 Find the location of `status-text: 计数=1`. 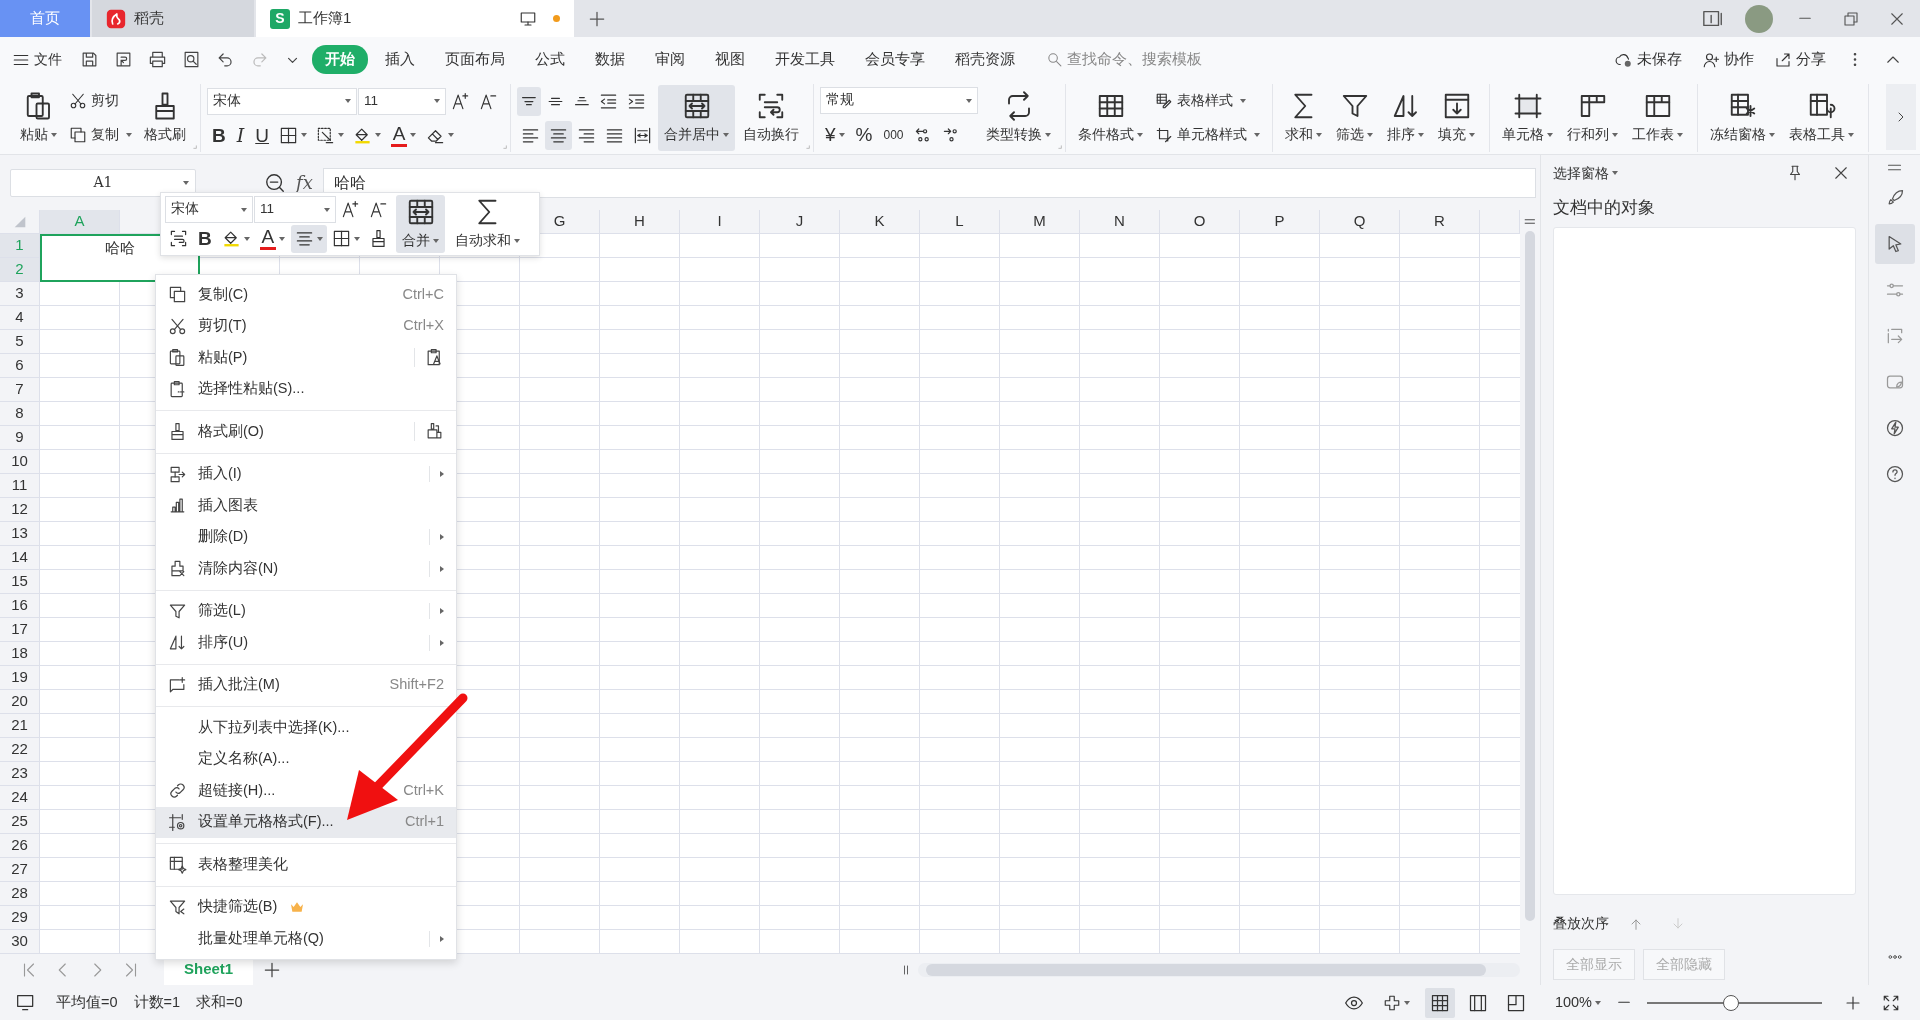

status-text: 计数=1 is located at coordinates (157, 1002).